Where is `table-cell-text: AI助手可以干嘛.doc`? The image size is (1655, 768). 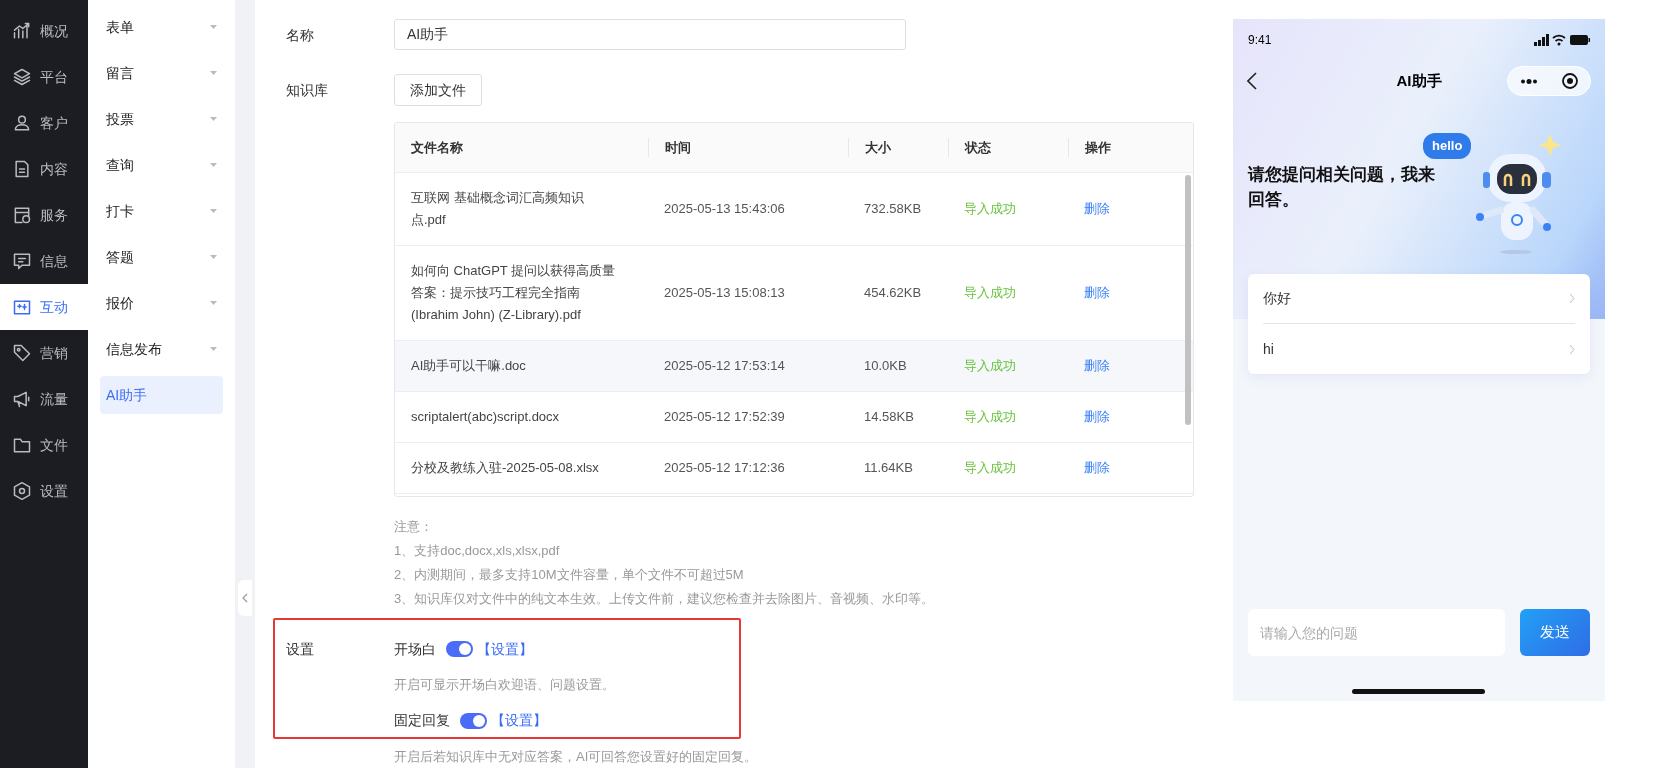
table-cell-text: AI助手可以干嘛.doc is located at coordinates (468, 366).